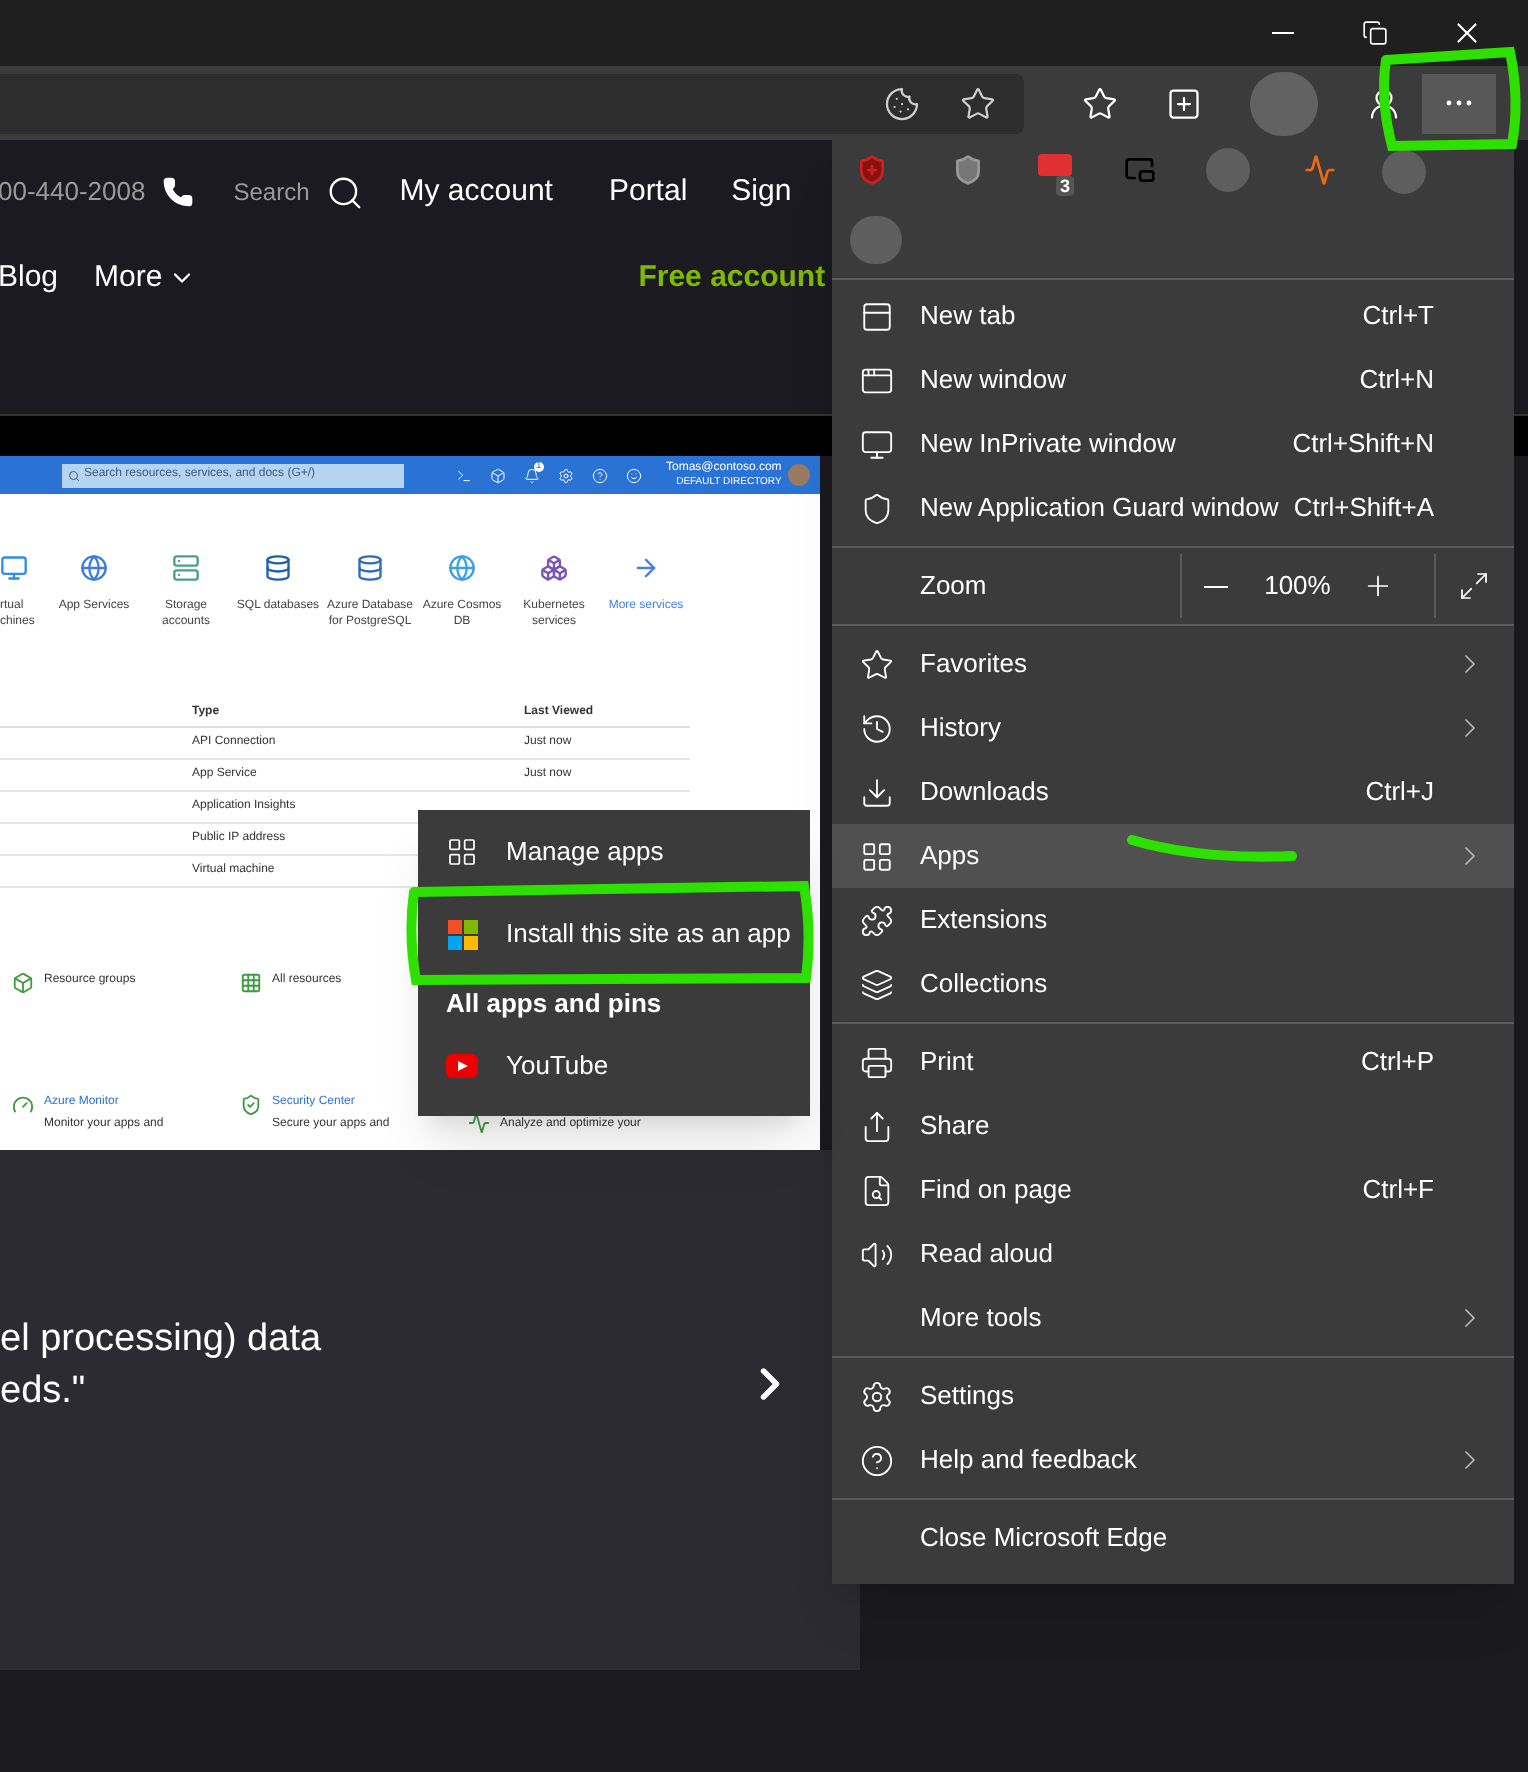 The width and height of the screenshot is (1528, 1772). I want to click on shortcut-label: Ctrl+J, so click(1399, 792).